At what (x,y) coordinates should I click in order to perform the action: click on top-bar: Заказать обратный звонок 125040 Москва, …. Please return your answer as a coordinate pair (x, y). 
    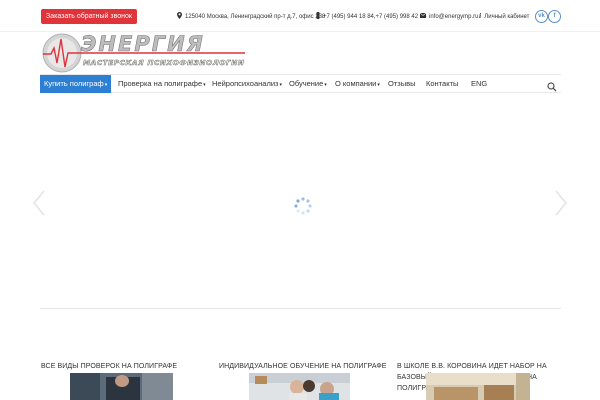
    Looking at the image, I should click on (300, 16).